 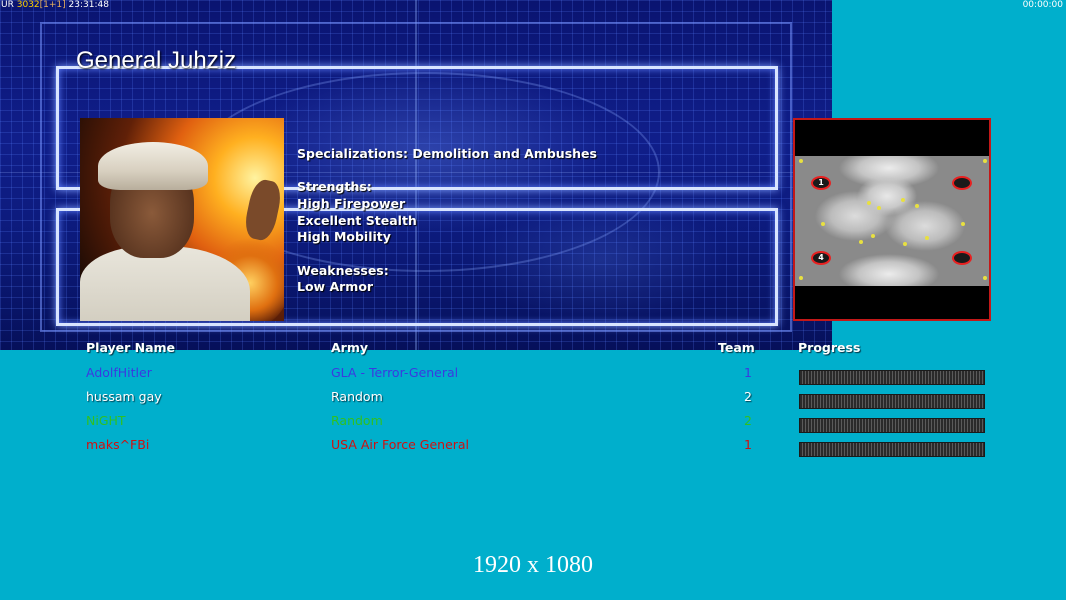 What do you see at coordinates (1042, 5) in the screenshot?
I see `game-timer: 00:00:00` at bounding box center [1042, 5].